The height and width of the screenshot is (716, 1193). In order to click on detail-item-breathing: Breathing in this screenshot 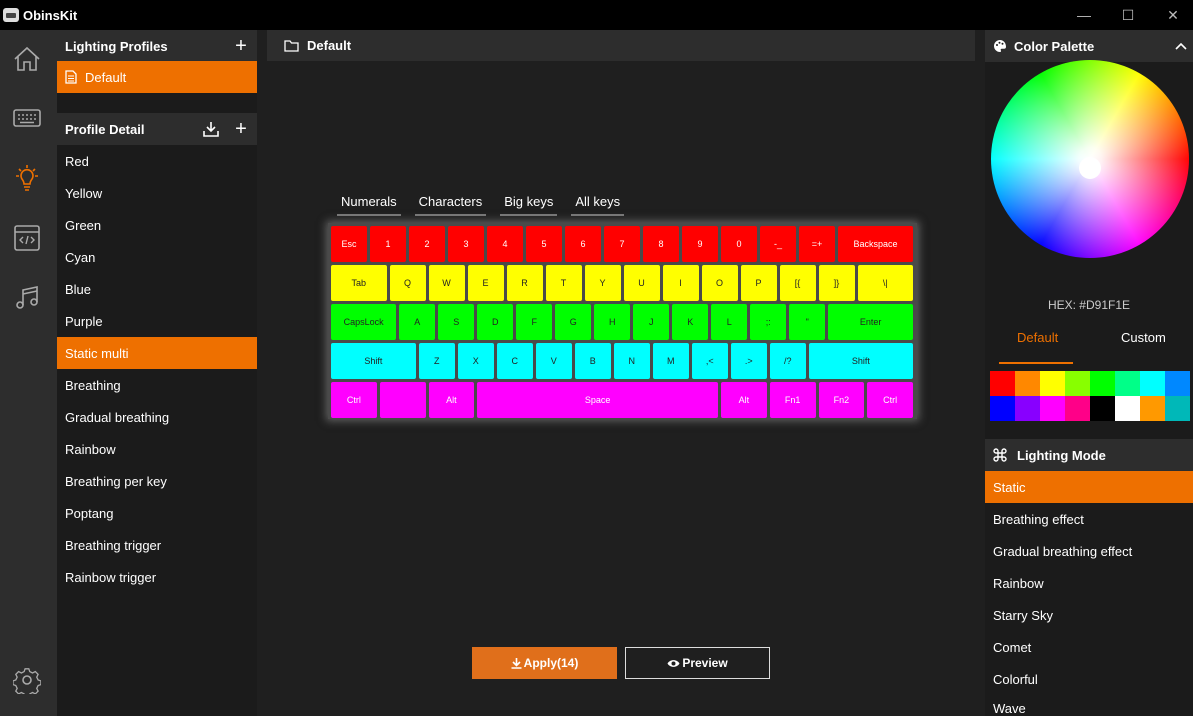, I will do `click(157, 385)`.